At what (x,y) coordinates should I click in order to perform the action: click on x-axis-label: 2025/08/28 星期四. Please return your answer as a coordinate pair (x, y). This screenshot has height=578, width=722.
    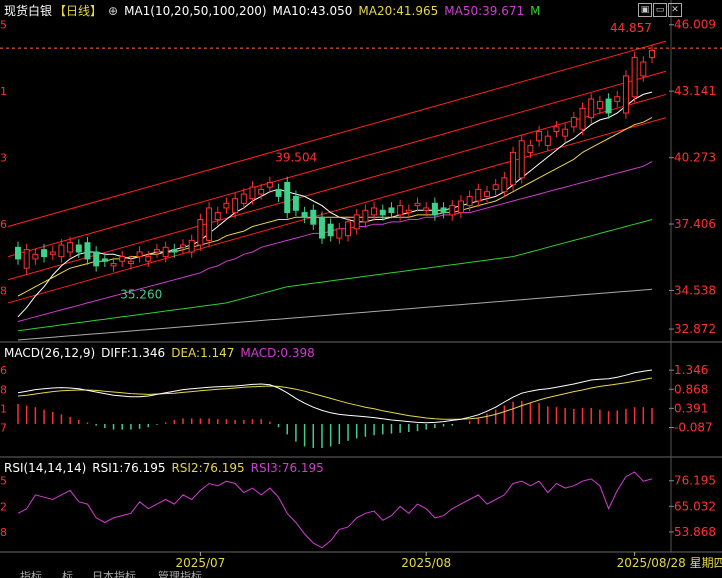
    Looking at the image, I should click on (669, 563).